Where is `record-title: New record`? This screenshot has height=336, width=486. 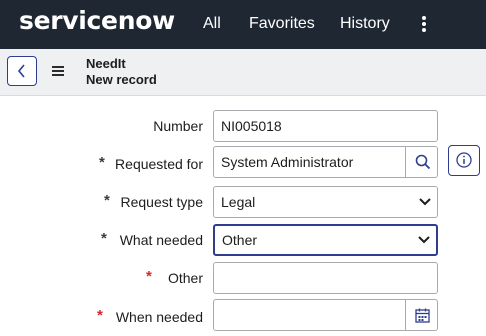 record-title: New record is located at coordinates (121, 79).